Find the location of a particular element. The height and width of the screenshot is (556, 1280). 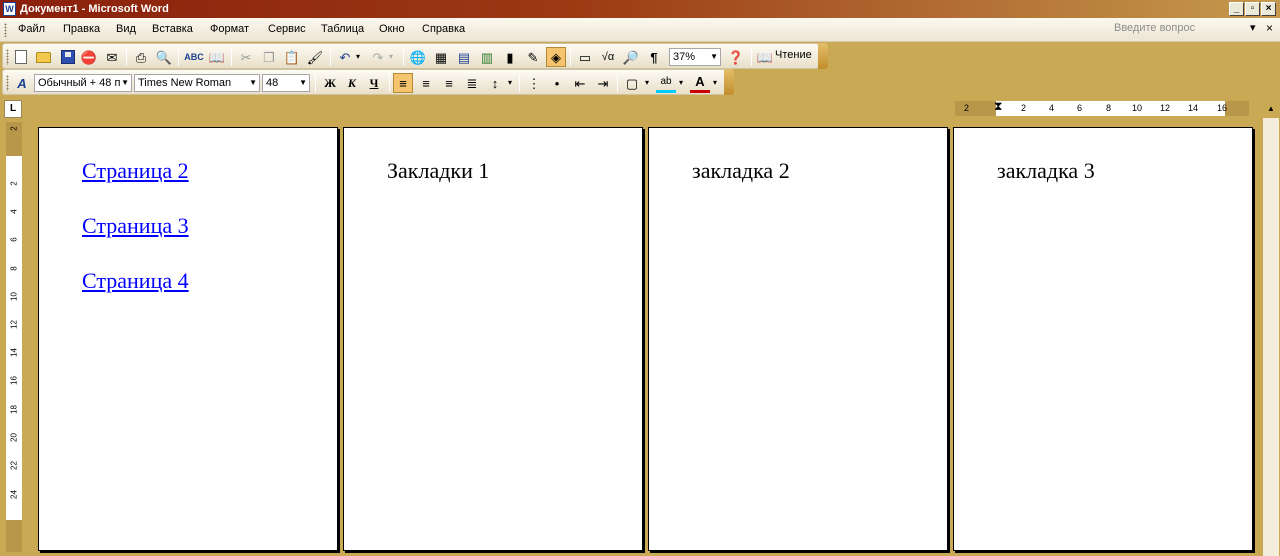

research-icon: 📖 is located at coordinates (217, 57).